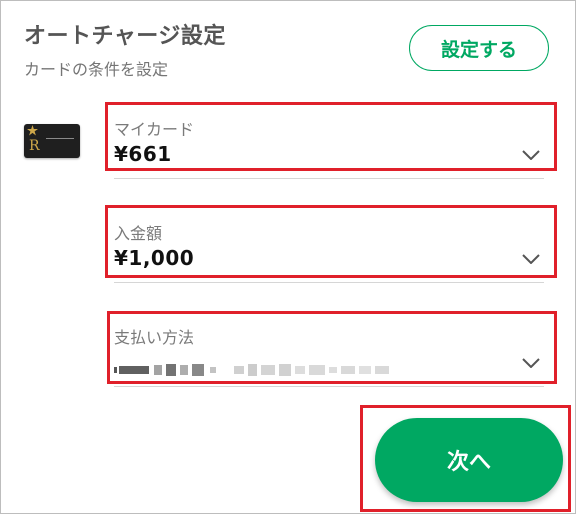 The width and height of the screenshot is (576, 514). What do you see at coordinates (329, 143) in the screenshot?
I see `my-card-select: マイカード ¥661` at bounding box center [329, 143].